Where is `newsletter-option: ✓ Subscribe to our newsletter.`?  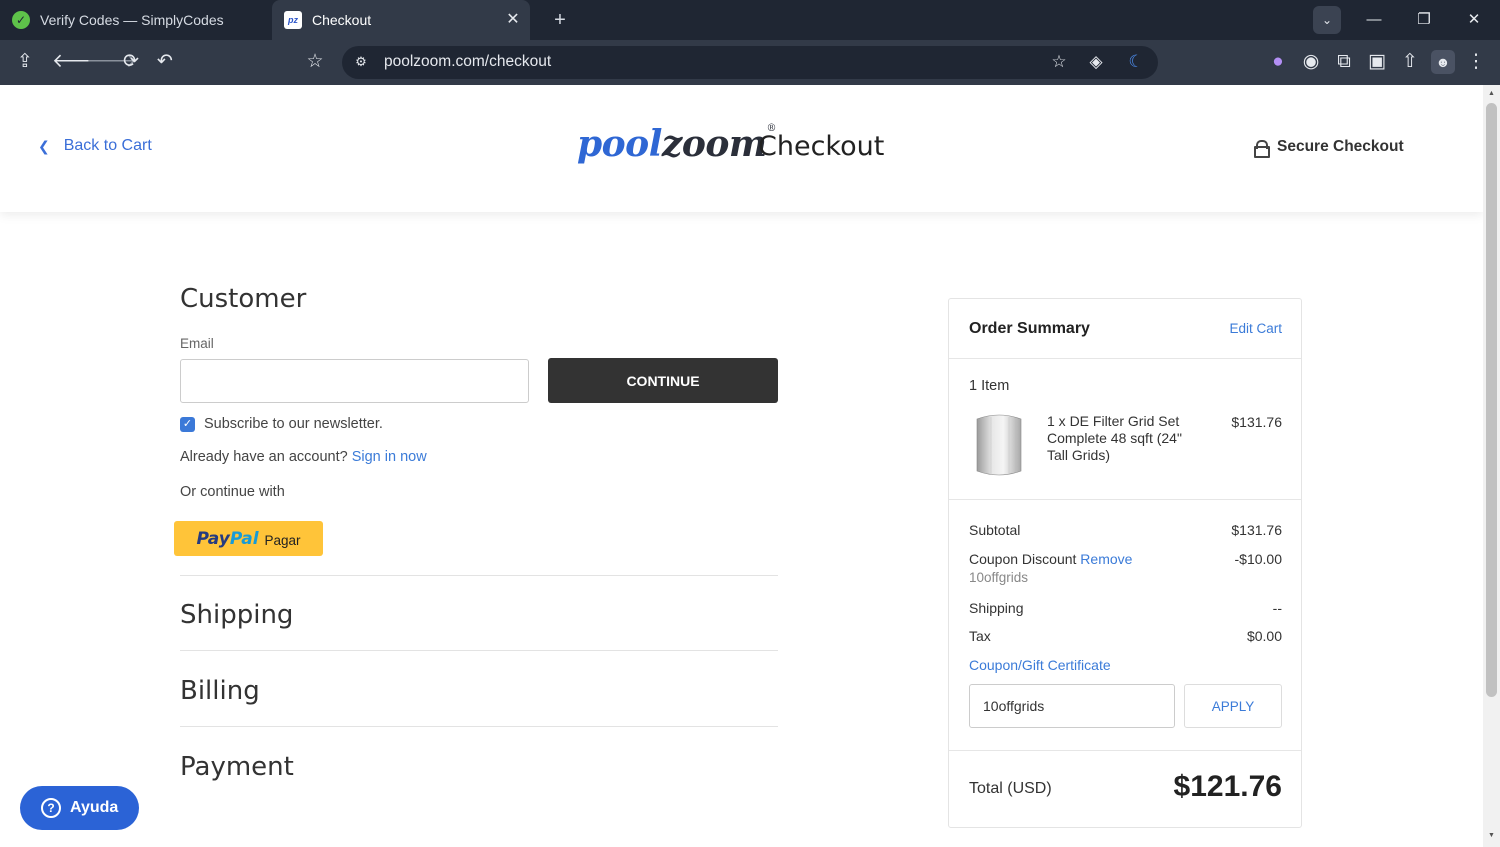 newsletter-option: ✓ Subscribe to our newsletter. is located at coordinates (281, 424).